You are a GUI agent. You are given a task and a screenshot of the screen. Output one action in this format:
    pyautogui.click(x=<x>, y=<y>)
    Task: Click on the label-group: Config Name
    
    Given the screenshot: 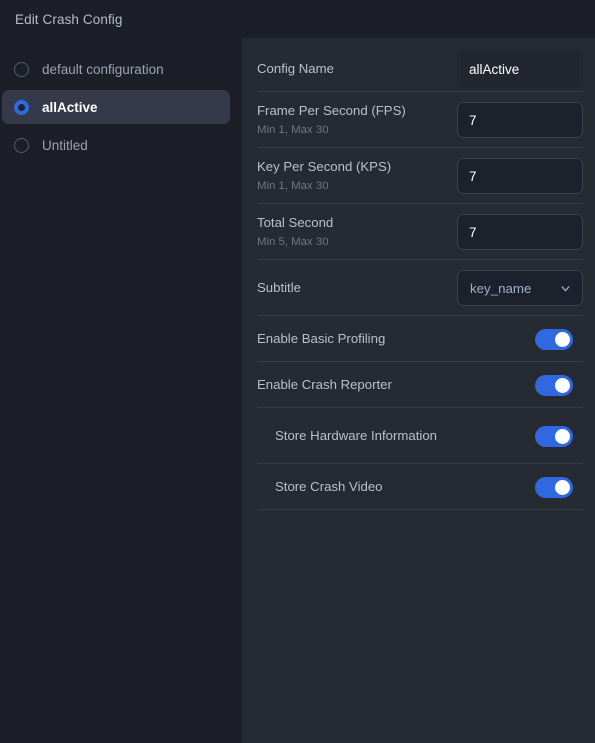 What is the action you would take?
    pyautogui.click(x=300, y=69)
    